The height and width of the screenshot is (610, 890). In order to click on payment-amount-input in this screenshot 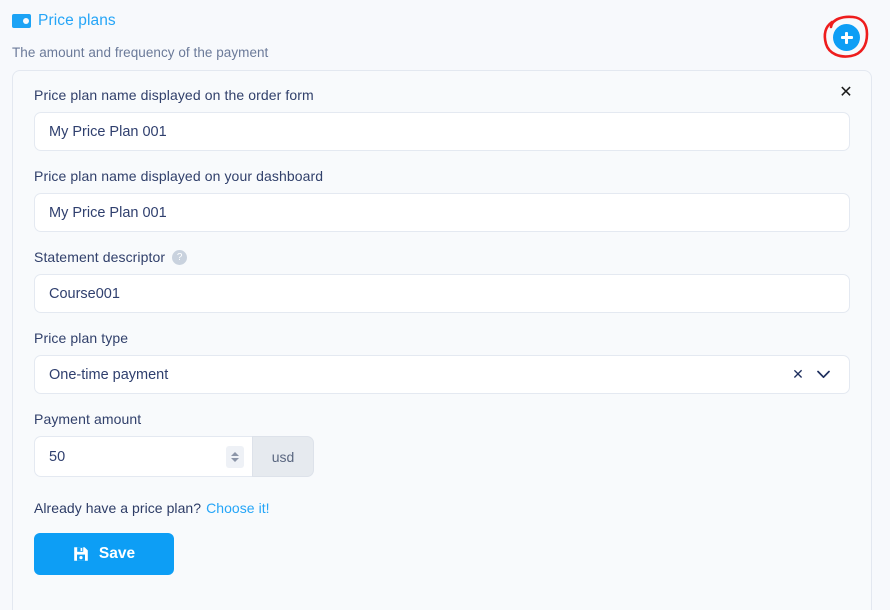, I will do `click(143, 456)`.